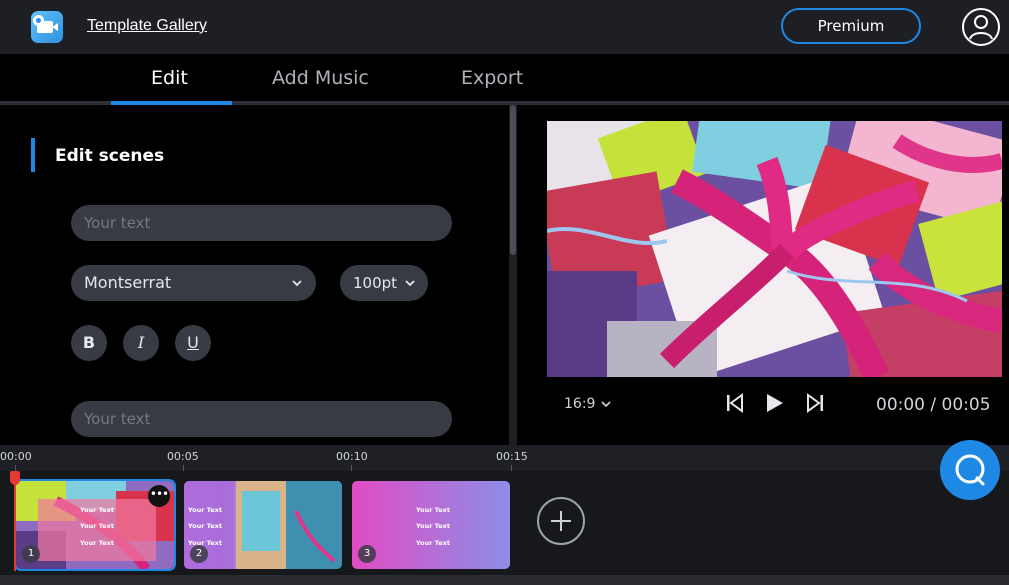  I want to click on font-size-select: 100pt, so click(384, 283).